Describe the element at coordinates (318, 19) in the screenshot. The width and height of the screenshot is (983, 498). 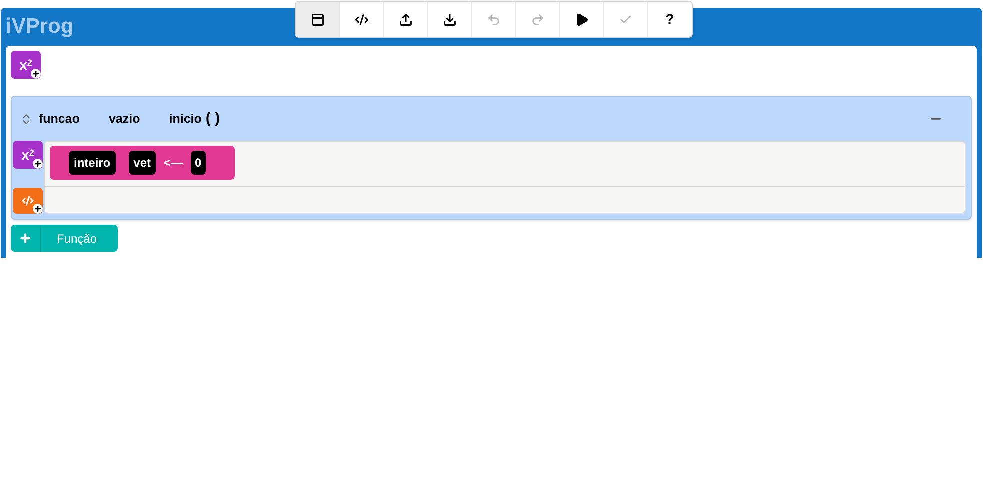
I see `toolbar-button` at that location.